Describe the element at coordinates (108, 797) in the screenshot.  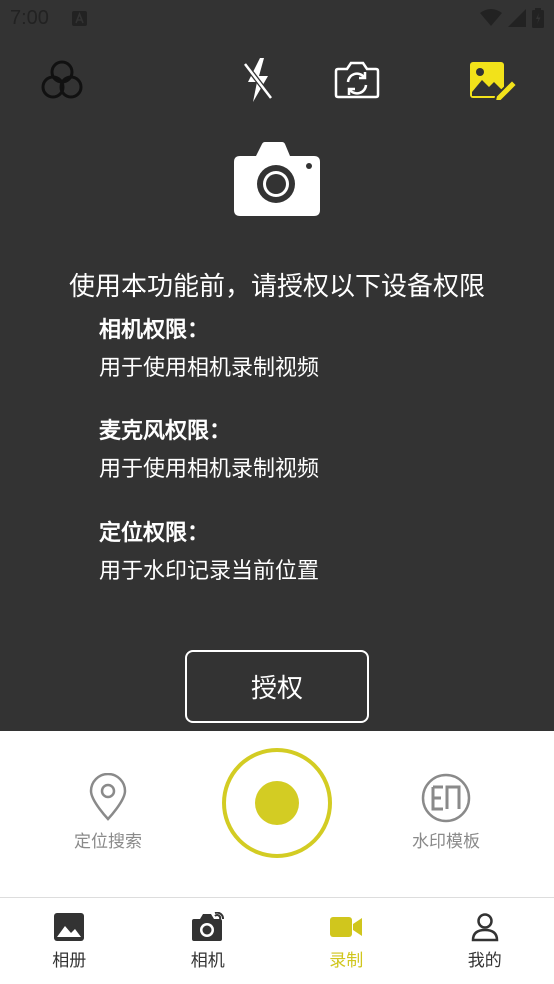
I see `location-pin-icon` at that location.